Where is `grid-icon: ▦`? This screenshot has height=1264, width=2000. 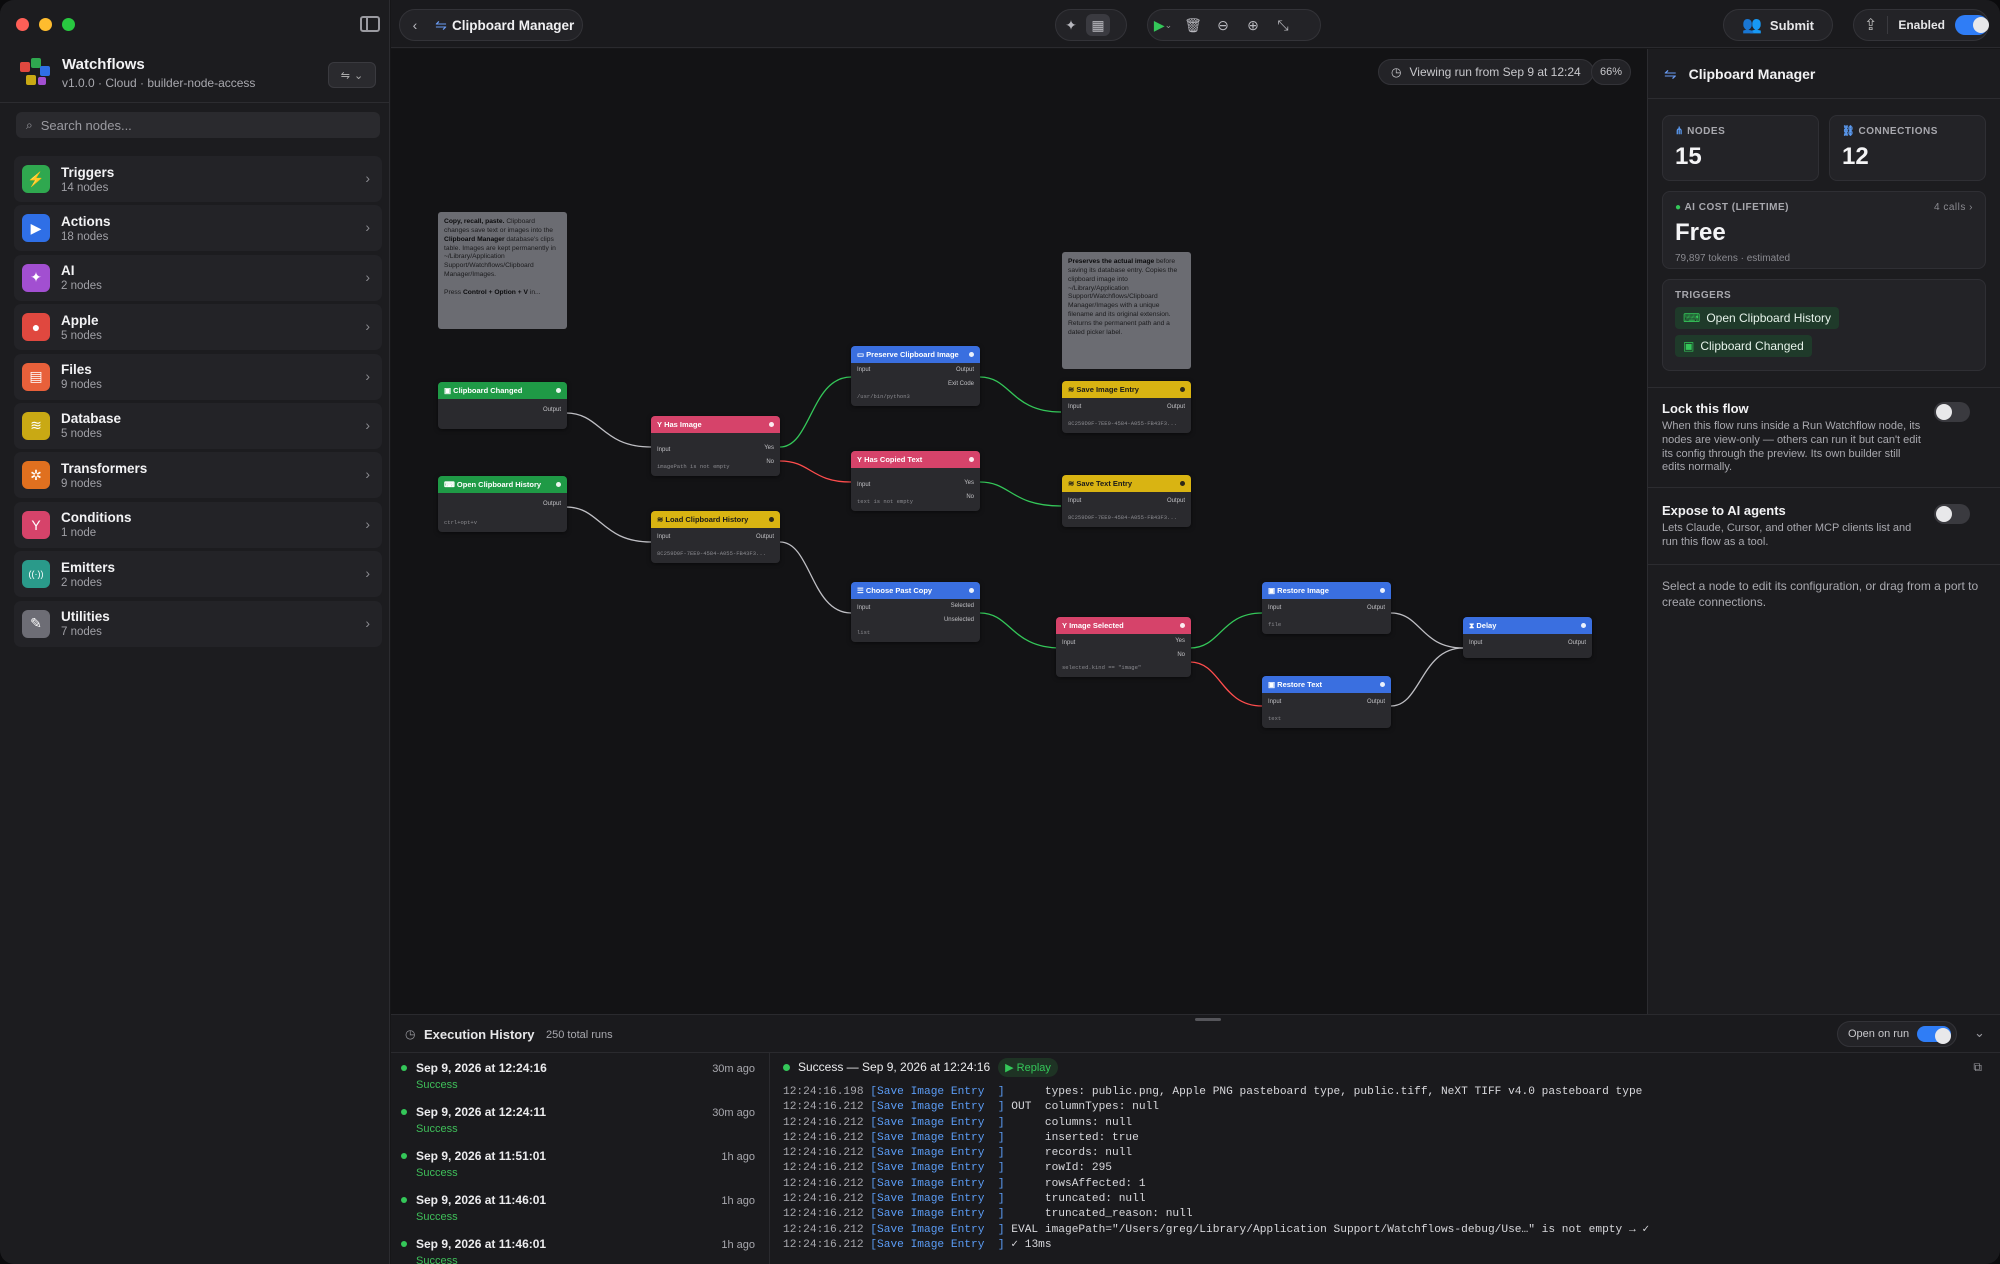
grid-icon: ▦ is located at coordinates (1098, 25).